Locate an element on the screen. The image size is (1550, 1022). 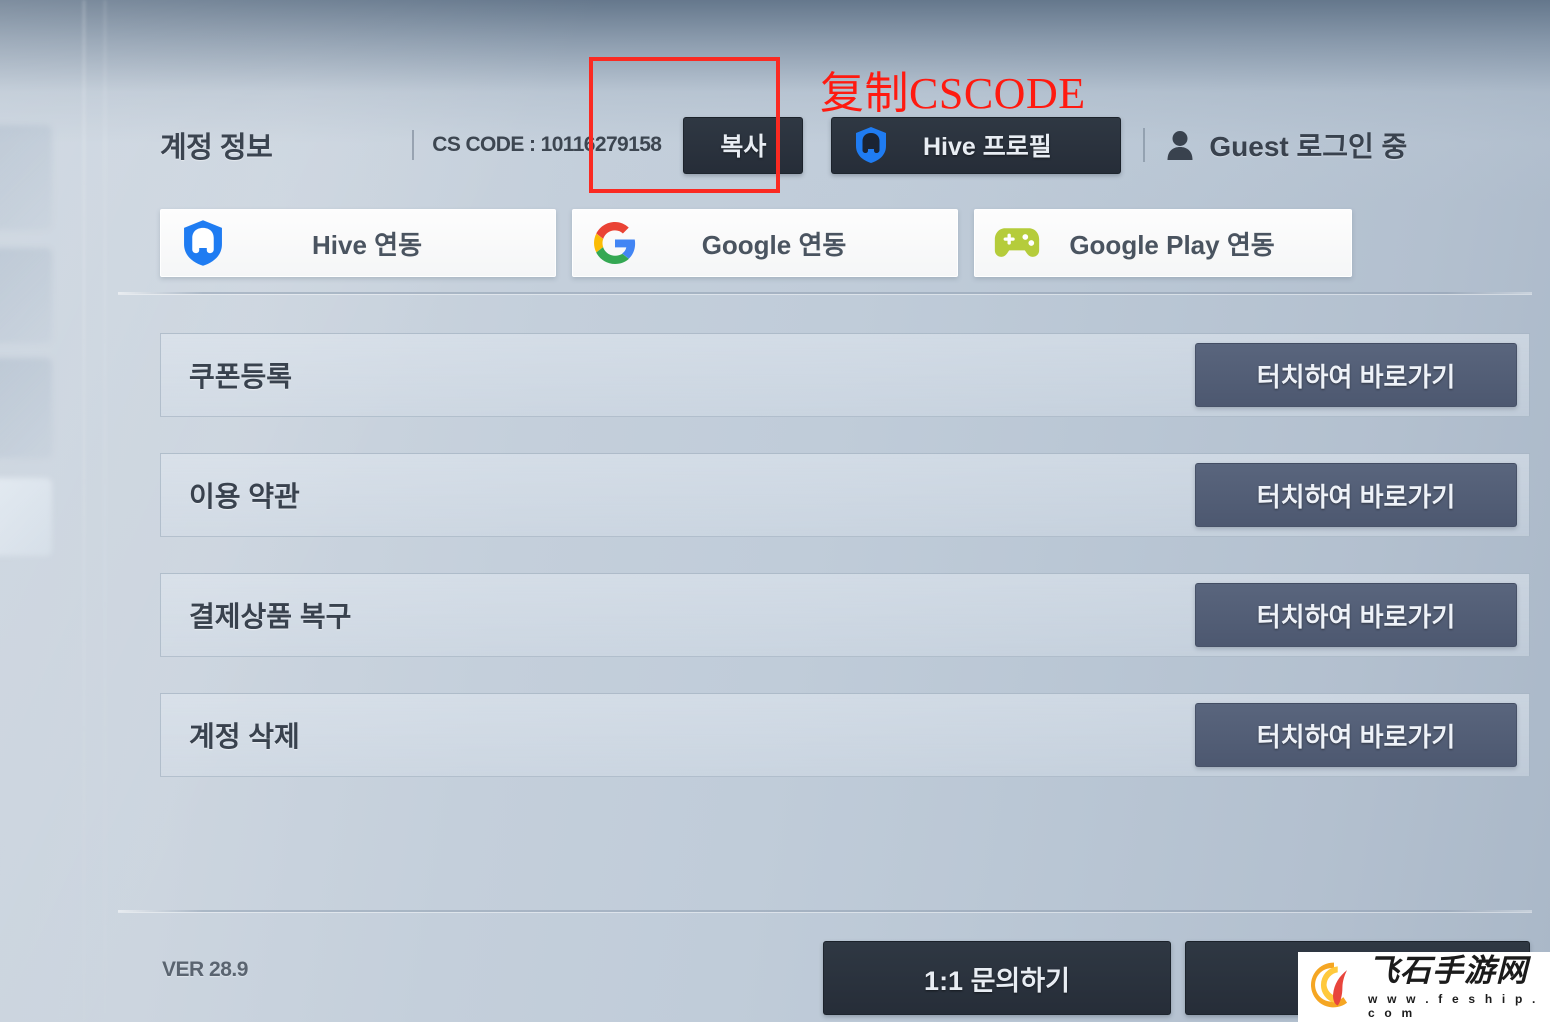
table-row: 계정 삭제 터치하여 바로가기 is located at coordinates (845, 735).